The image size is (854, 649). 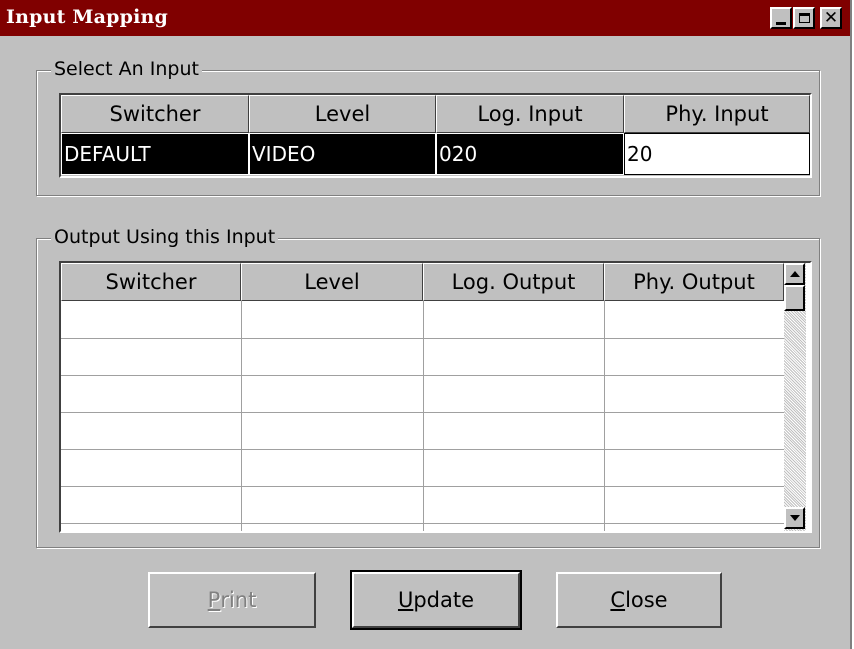 What do you see at coordinates (717, 154) in the screenshot?
I see `input-cell-phy-input: 20` at bounding box center [717, 154].